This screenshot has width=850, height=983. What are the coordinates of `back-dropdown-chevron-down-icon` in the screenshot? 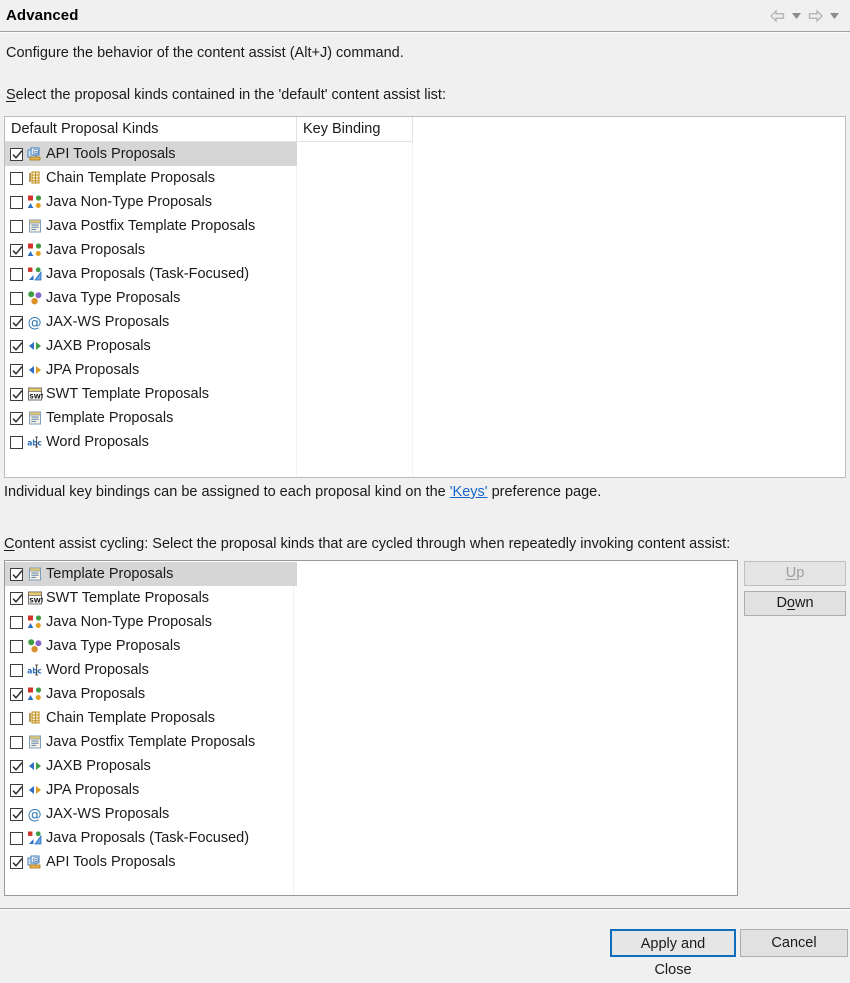 It's located at (796, 16).